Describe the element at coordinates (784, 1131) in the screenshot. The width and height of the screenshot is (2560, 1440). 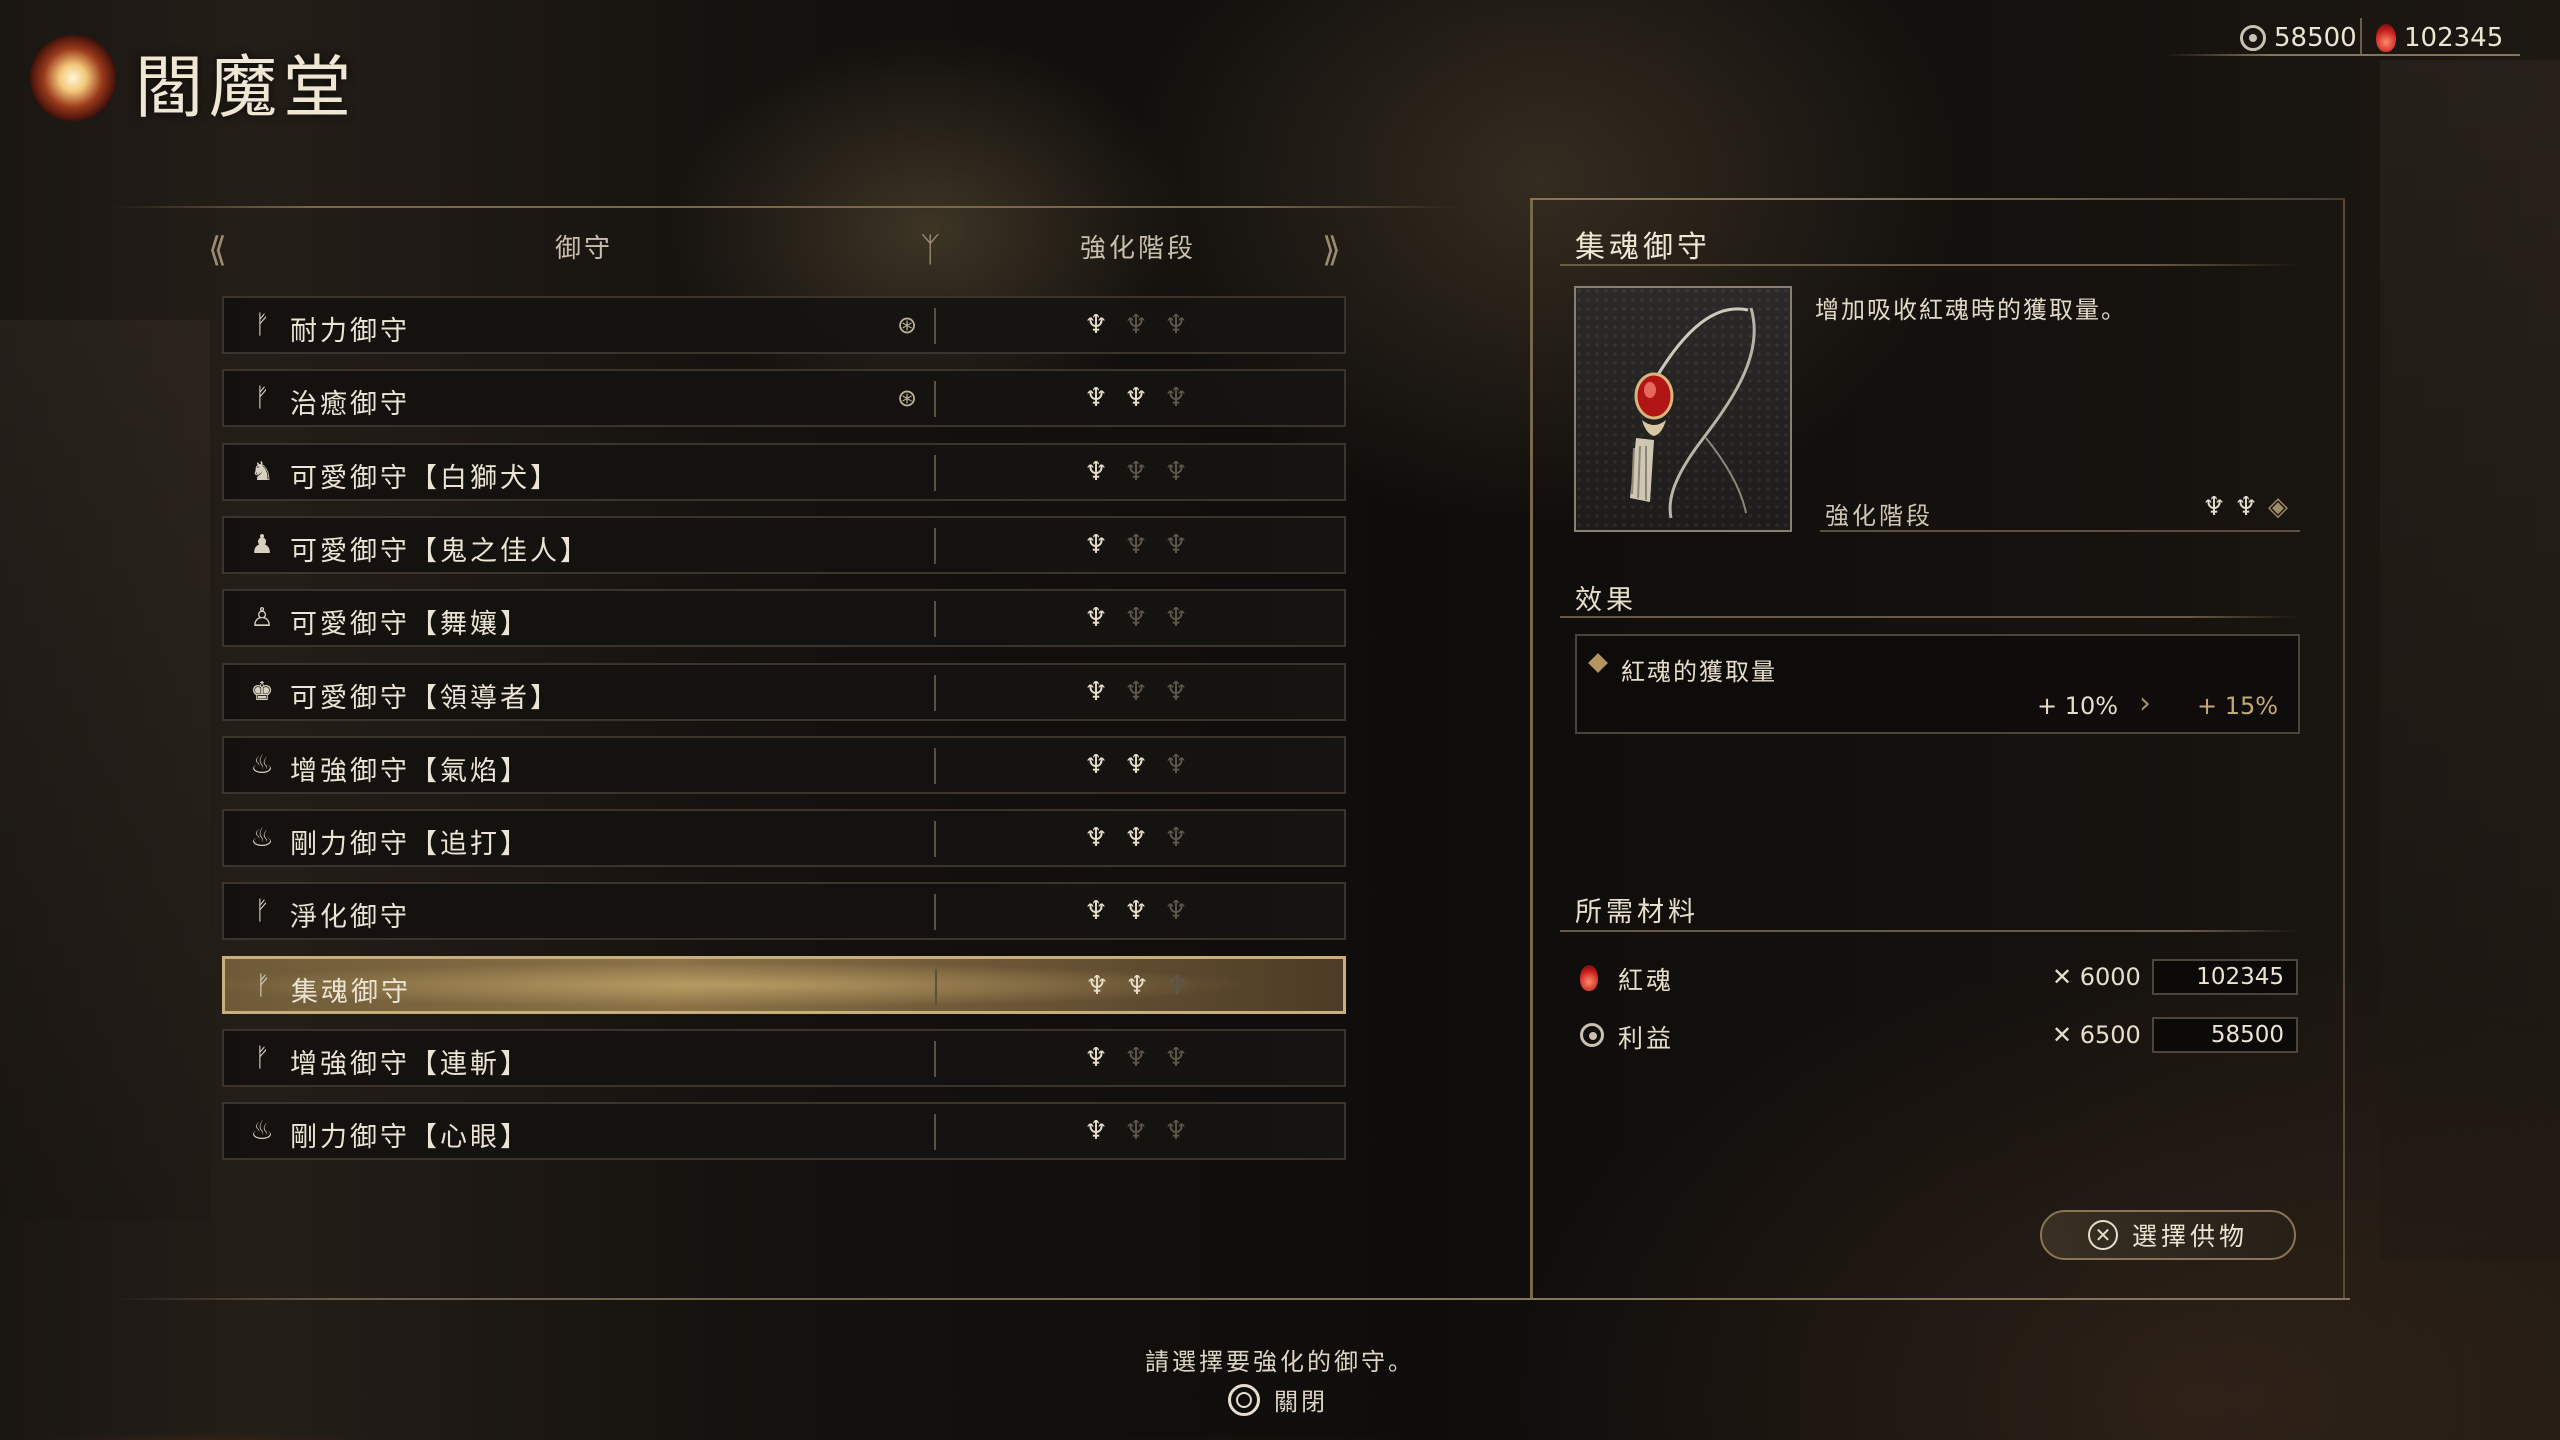
I see `charm-row: ♨ 剛力御守【心眼】 ♆ ♆ ♆` at that location.